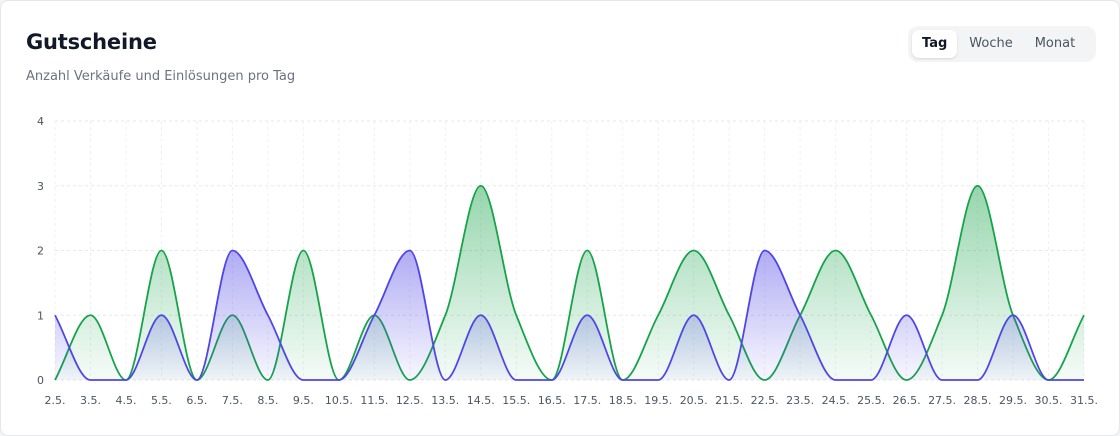 This screenshot has height=436, width=1120. Describe the element at coordinates (374, 400) in the screenshot. I see `x-tick-label: 11.5.` at that location.